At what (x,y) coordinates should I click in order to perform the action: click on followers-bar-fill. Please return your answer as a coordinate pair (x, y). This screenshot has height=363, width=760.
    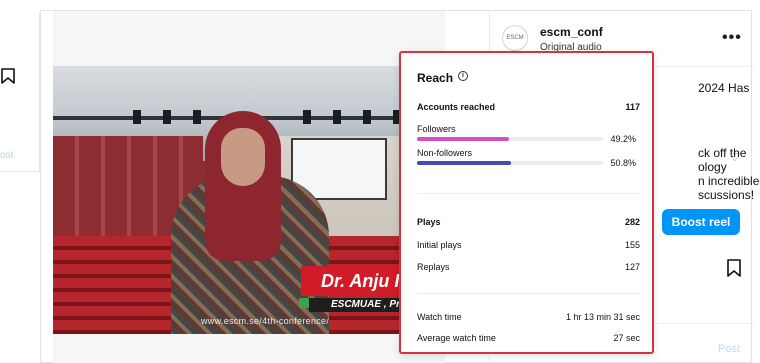
    Looking at the image, I should click on (463, 139).